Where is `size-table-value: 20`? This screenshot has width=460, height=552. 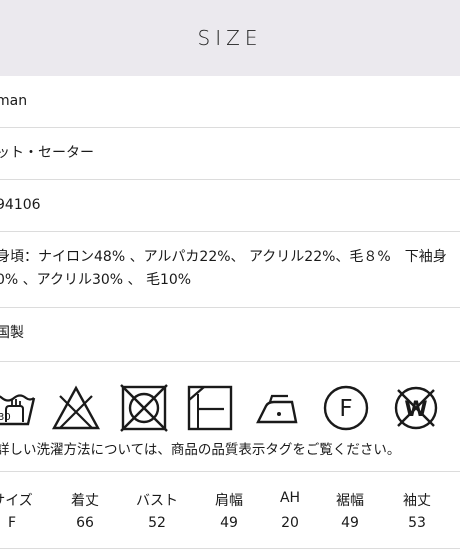
size-table-value: 20 is located at coordinates (290, 523).